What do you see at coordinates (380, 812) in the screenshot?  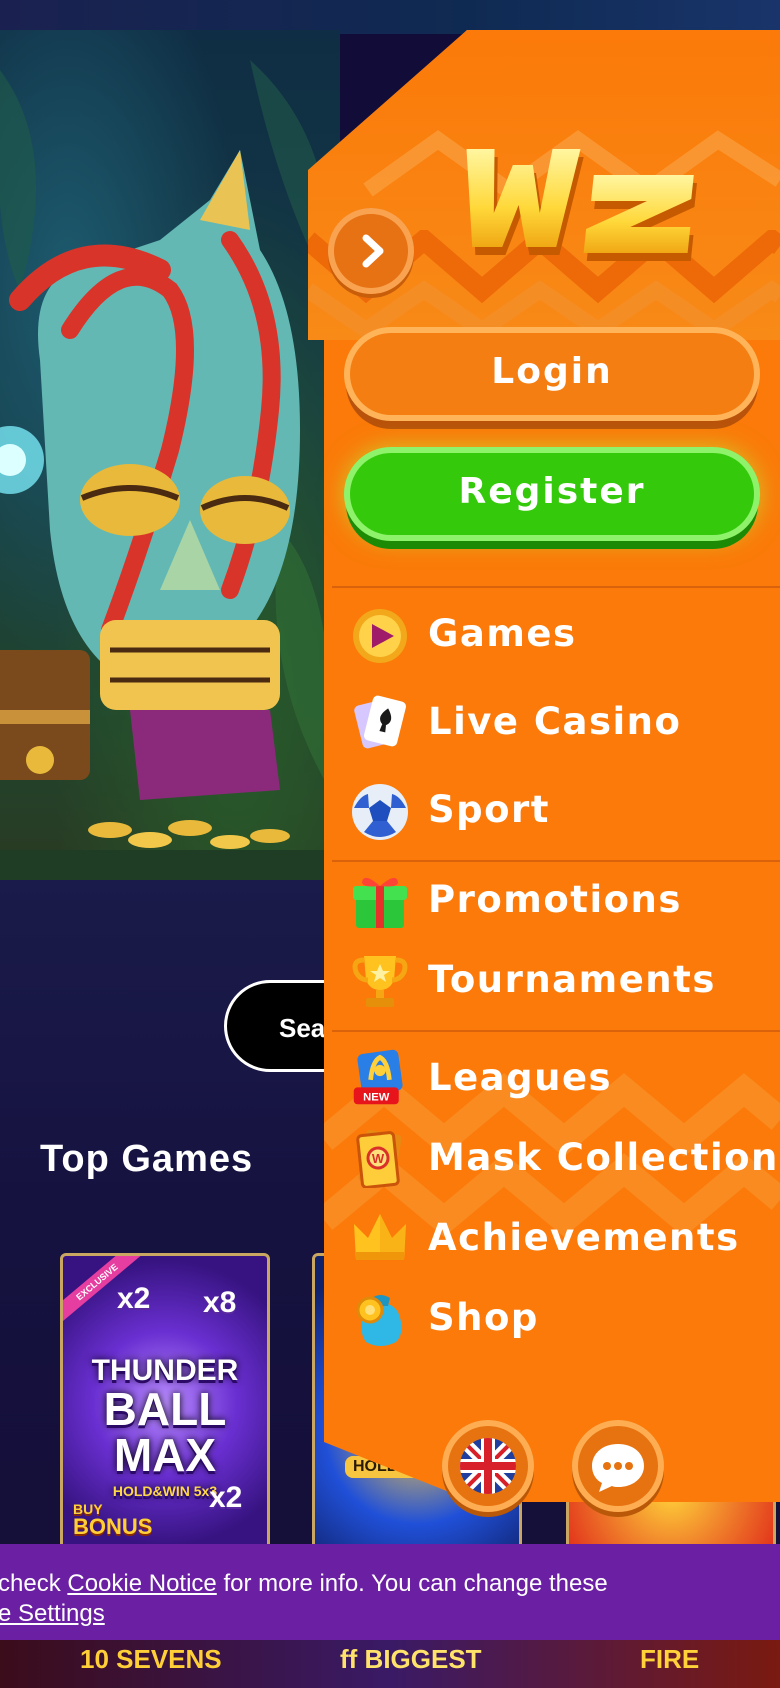 I see `soccer-ball-icon` at bounding box center [380, 812].